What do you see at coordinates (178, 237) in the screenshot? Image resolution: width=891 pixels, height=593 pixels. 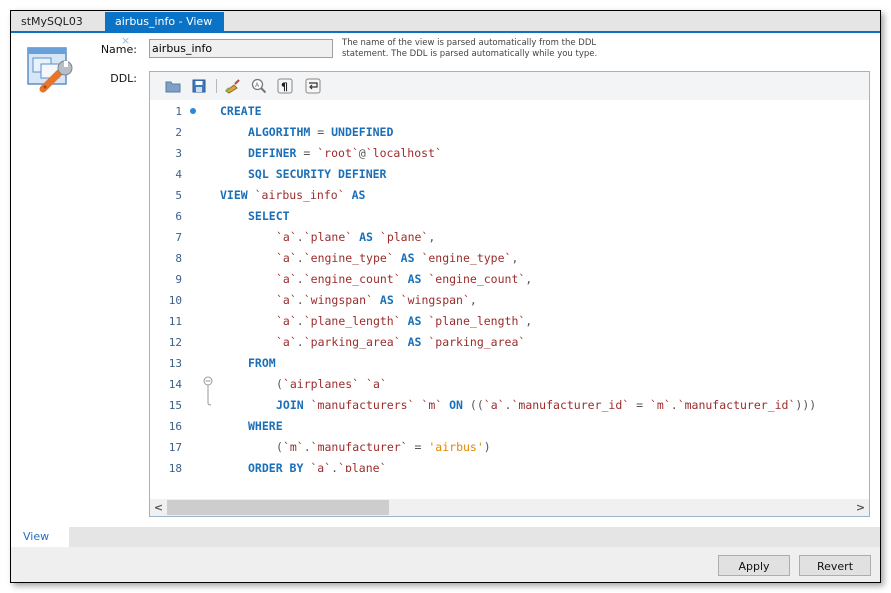 I see `line-number: 7` at bounding box center [178, 237].